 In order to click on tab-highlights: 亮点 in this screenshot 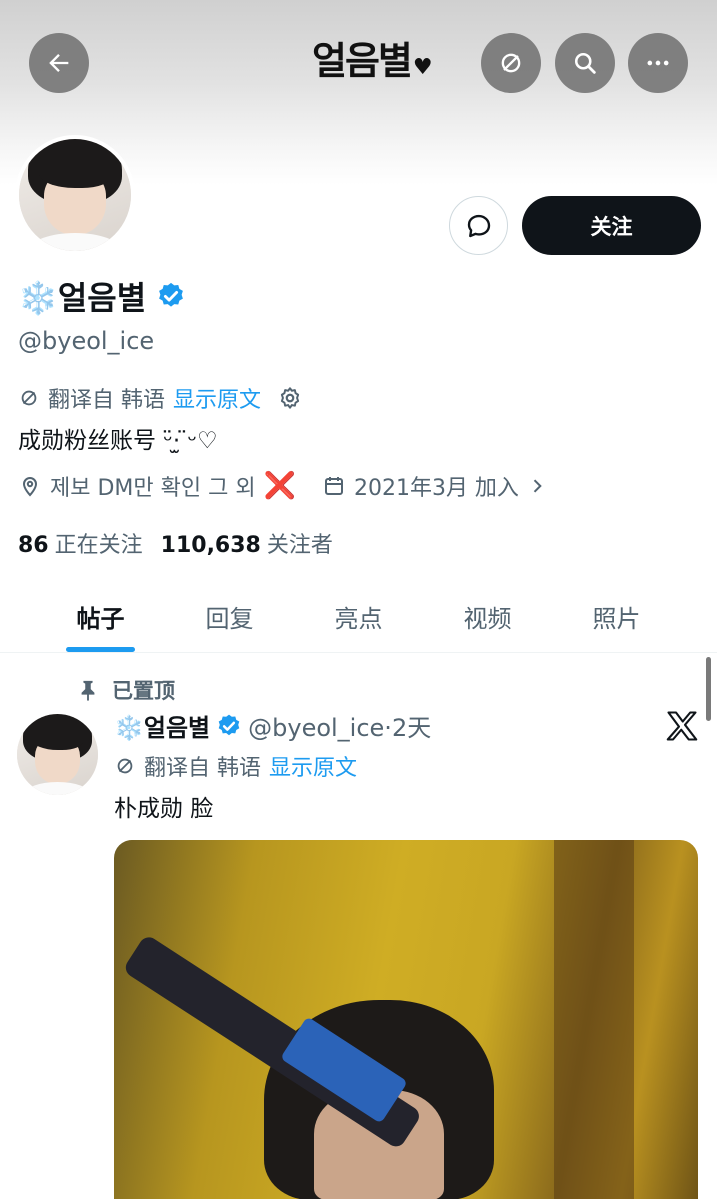, I will do `click(358, 616)`.